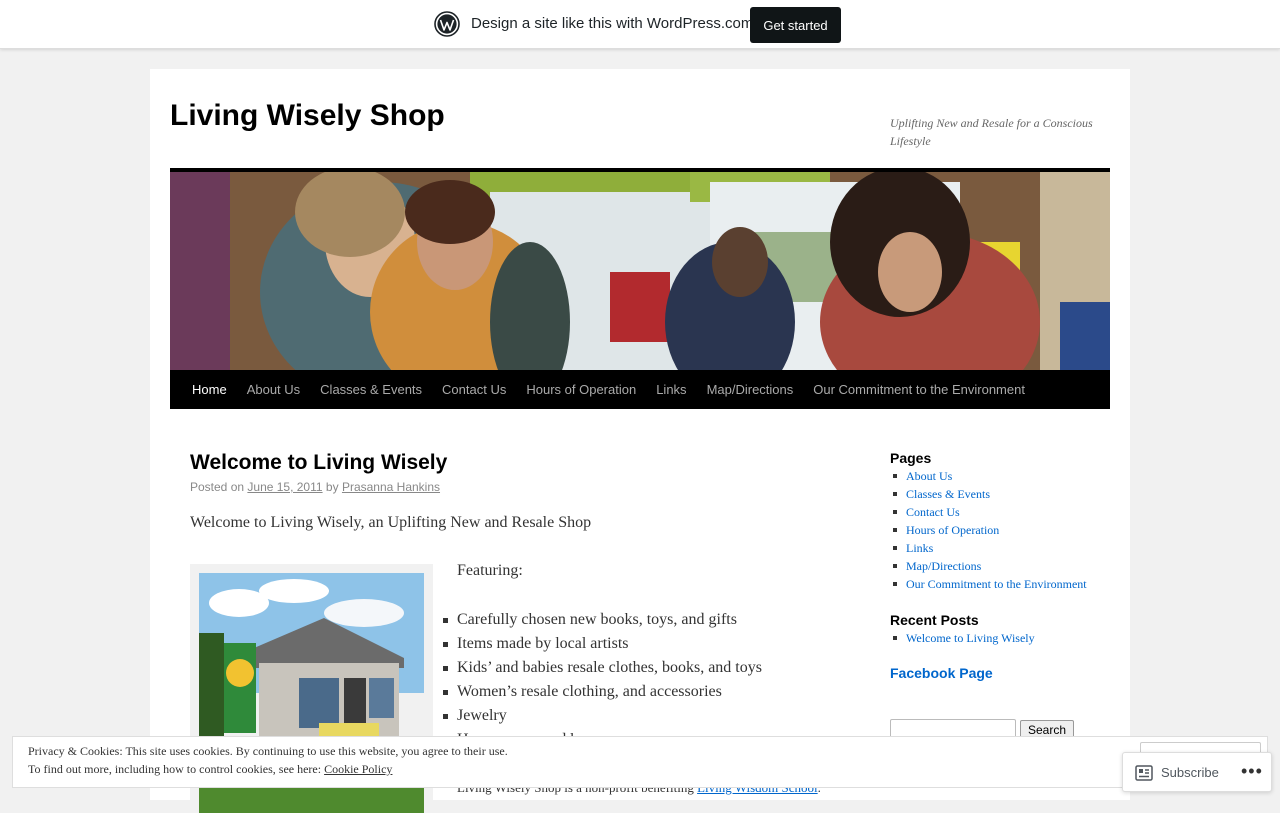 The height and width of the screenshot is (813, 1280). I want to click on sidebar-page-contact-us: Contact Us, so click(988, 512).